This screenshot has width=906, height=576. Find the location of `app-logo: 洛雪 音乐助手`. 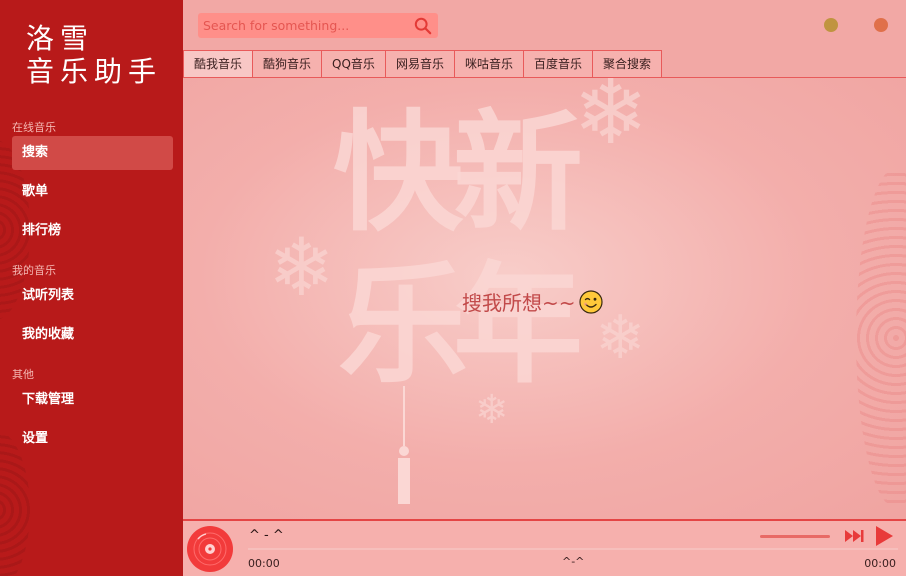

app-logo: 洛雪 音乐助手 is located at coordinates (94, 55).